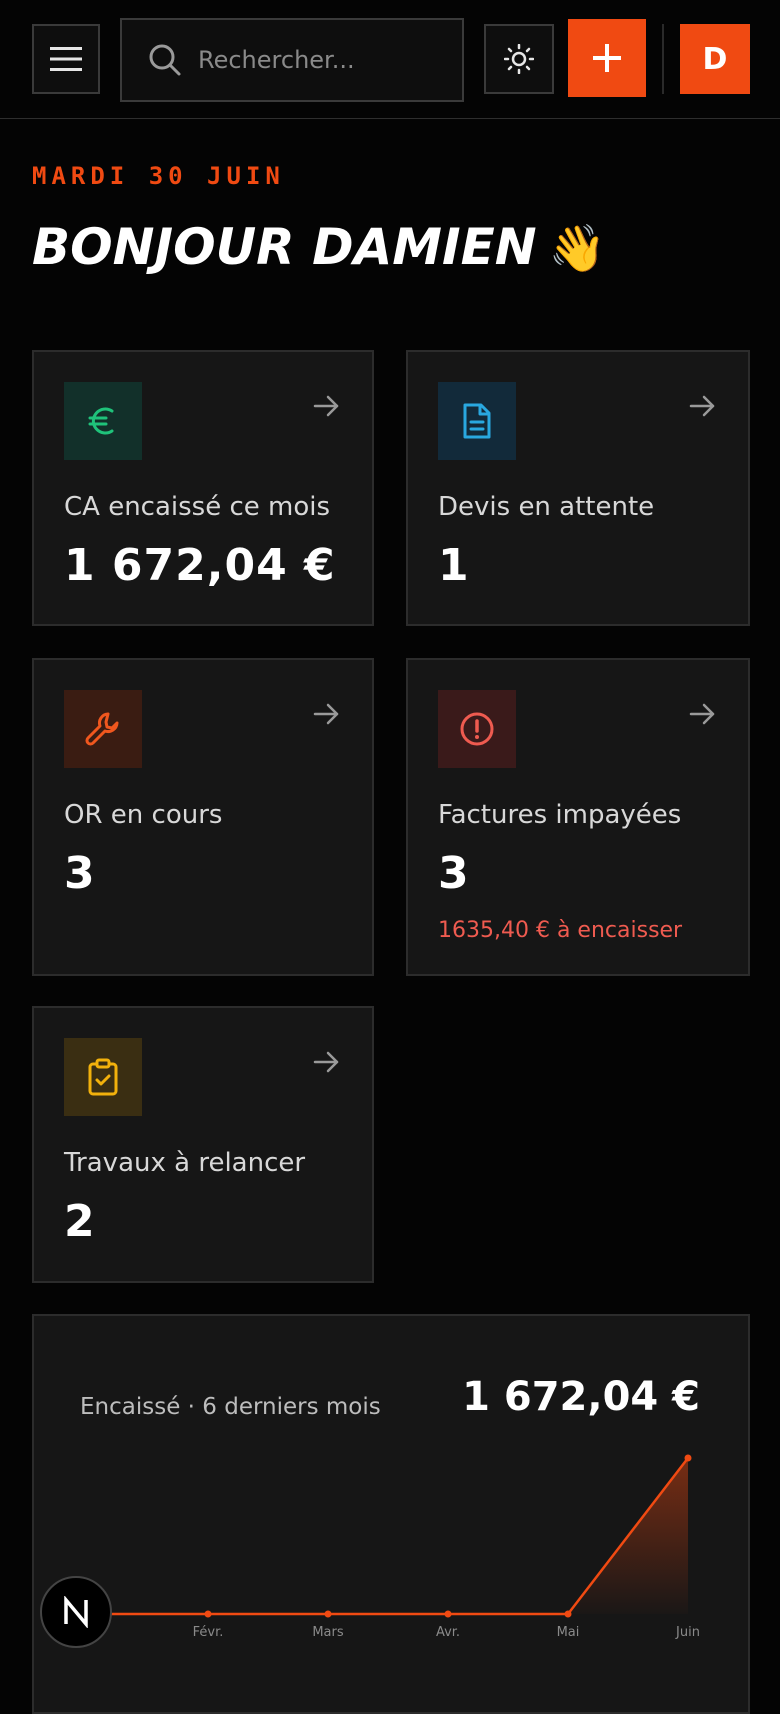  I want to click on card-subtext: 1635,40 € à encaisser, so click(560, 930).